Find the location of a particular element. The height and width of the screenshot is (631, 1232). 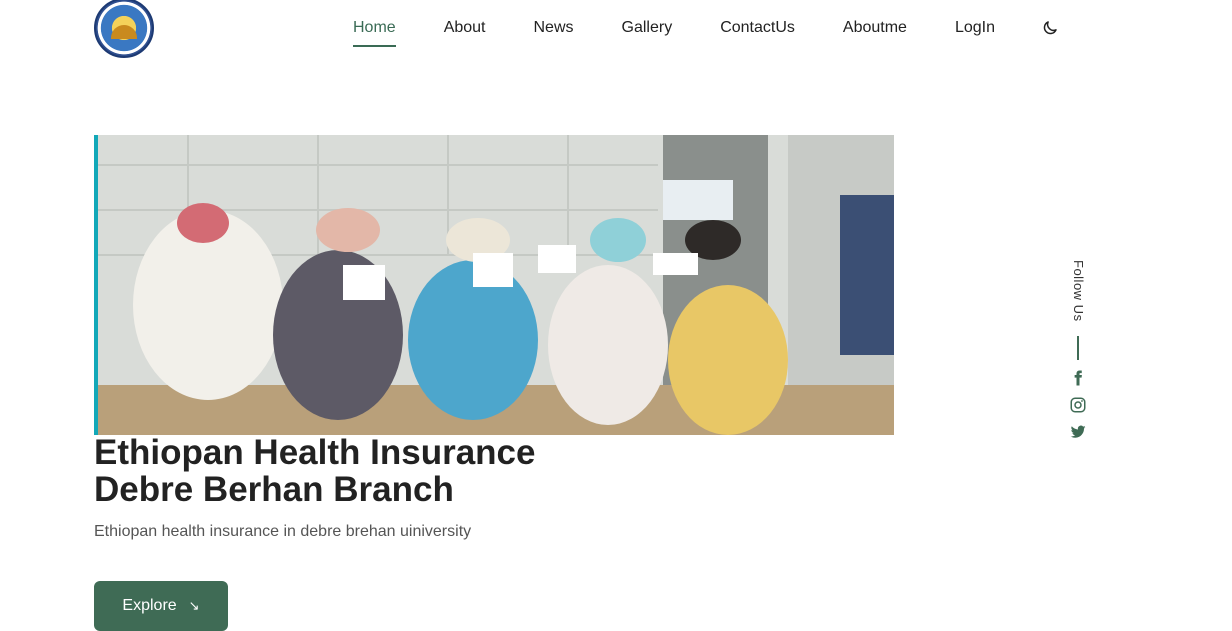

explore-button: Explore ↘ is located at coordinates (161, 606).